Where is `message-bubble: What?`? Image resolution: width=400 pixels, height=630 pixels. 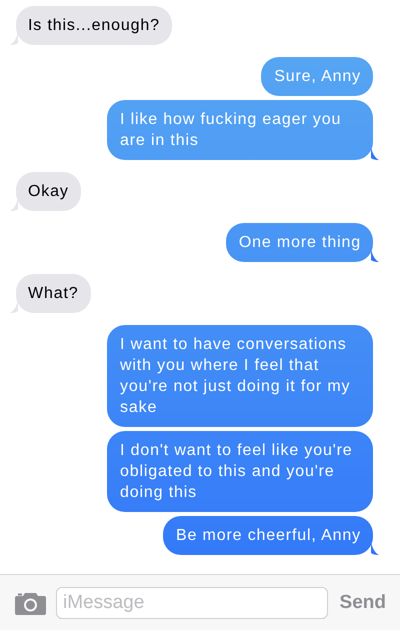
message-bubble: What? is located at coordinates (53, 293).